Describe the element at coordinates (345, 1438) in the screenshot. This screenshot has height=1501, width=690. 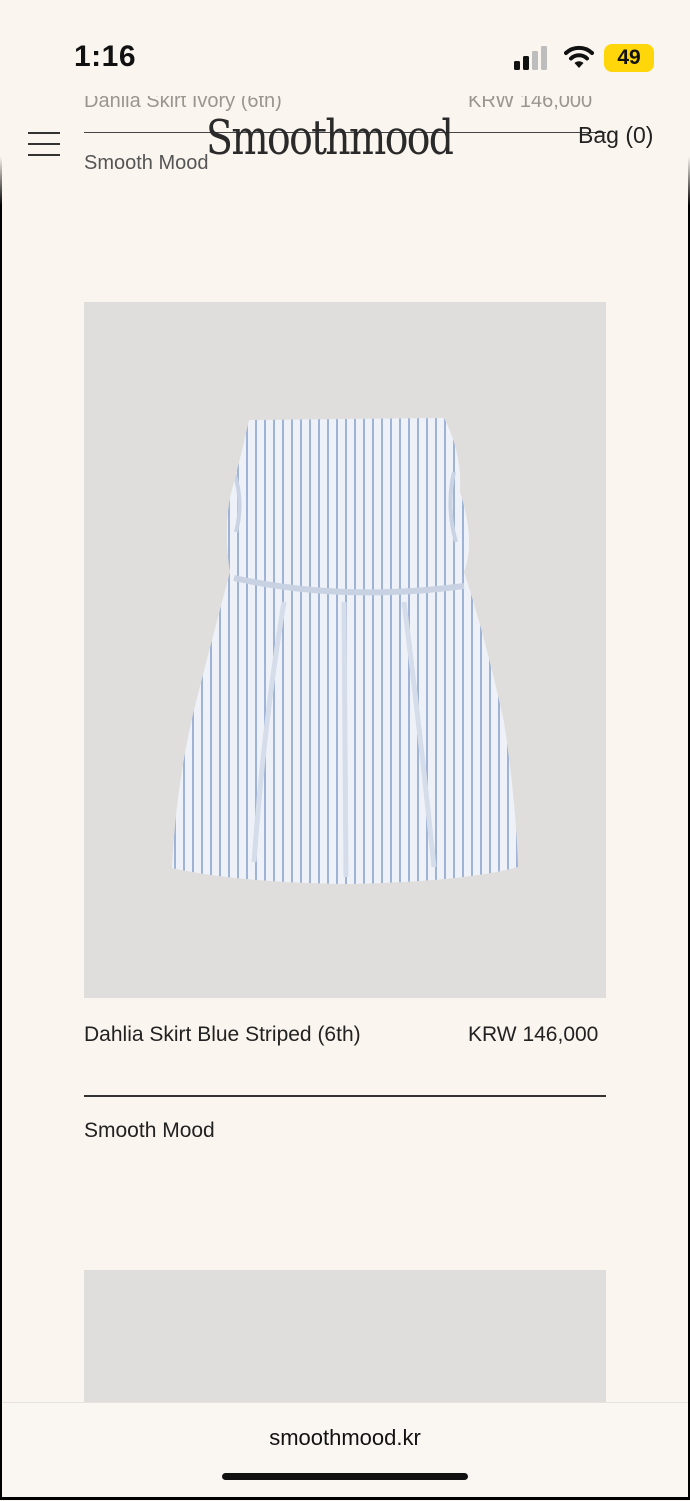
I see `url-text: smoothmood.kr` at that location.